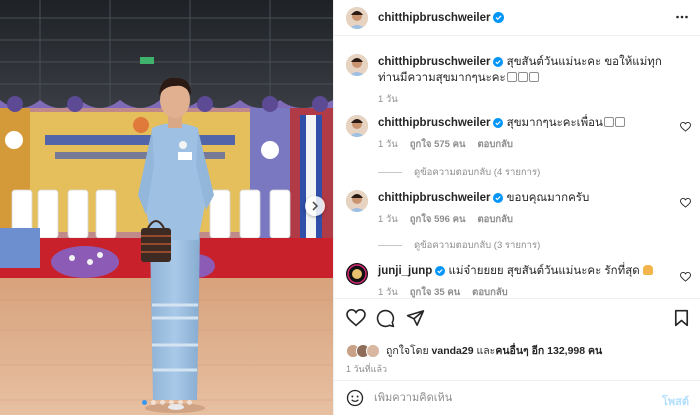  What do you see at coordinates (554, 123) in the screenshot?
I see `comment-text: สุขมากๆนะคะเพื่อน` at bounding box center [554, 123].